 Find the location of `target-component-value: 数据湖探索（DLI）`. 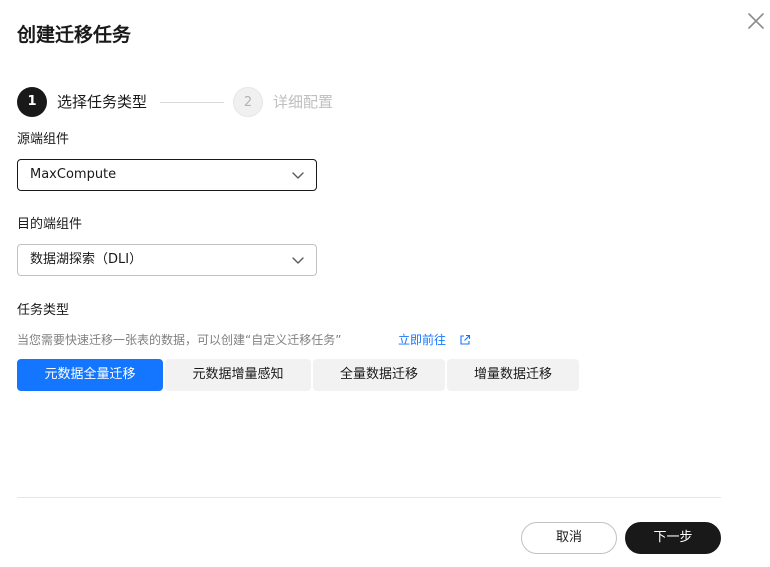

target-component-value: 数据湖探索（DLI） is located at coordinates (86, 259).